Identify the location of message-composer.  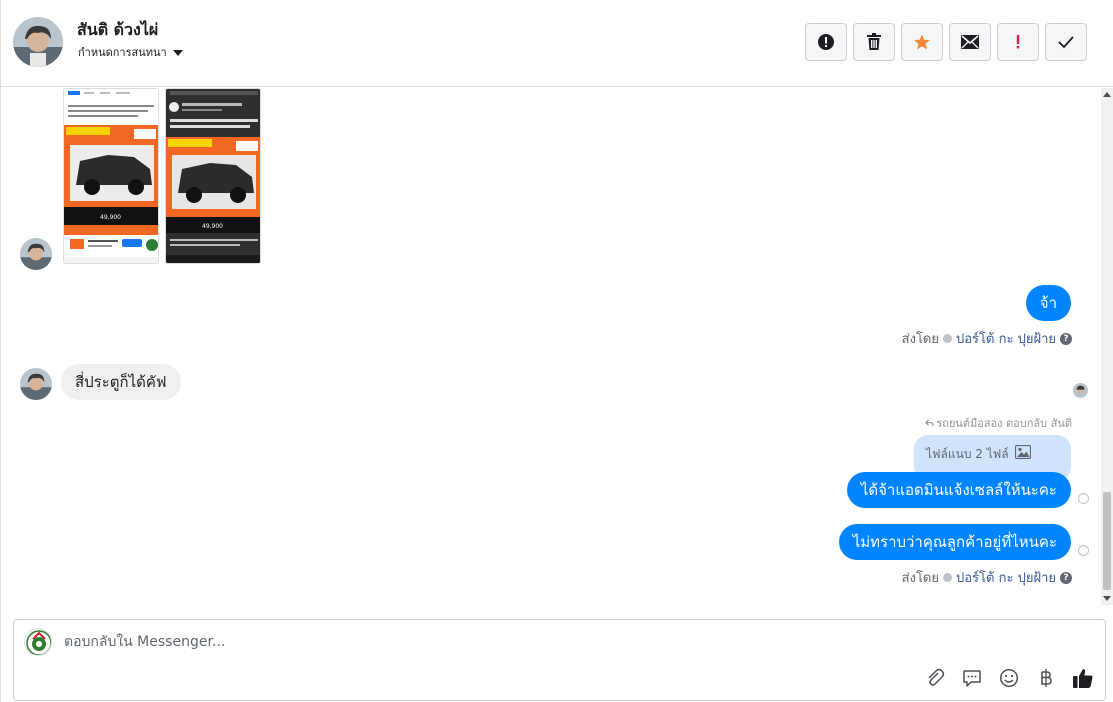
(559, 660).